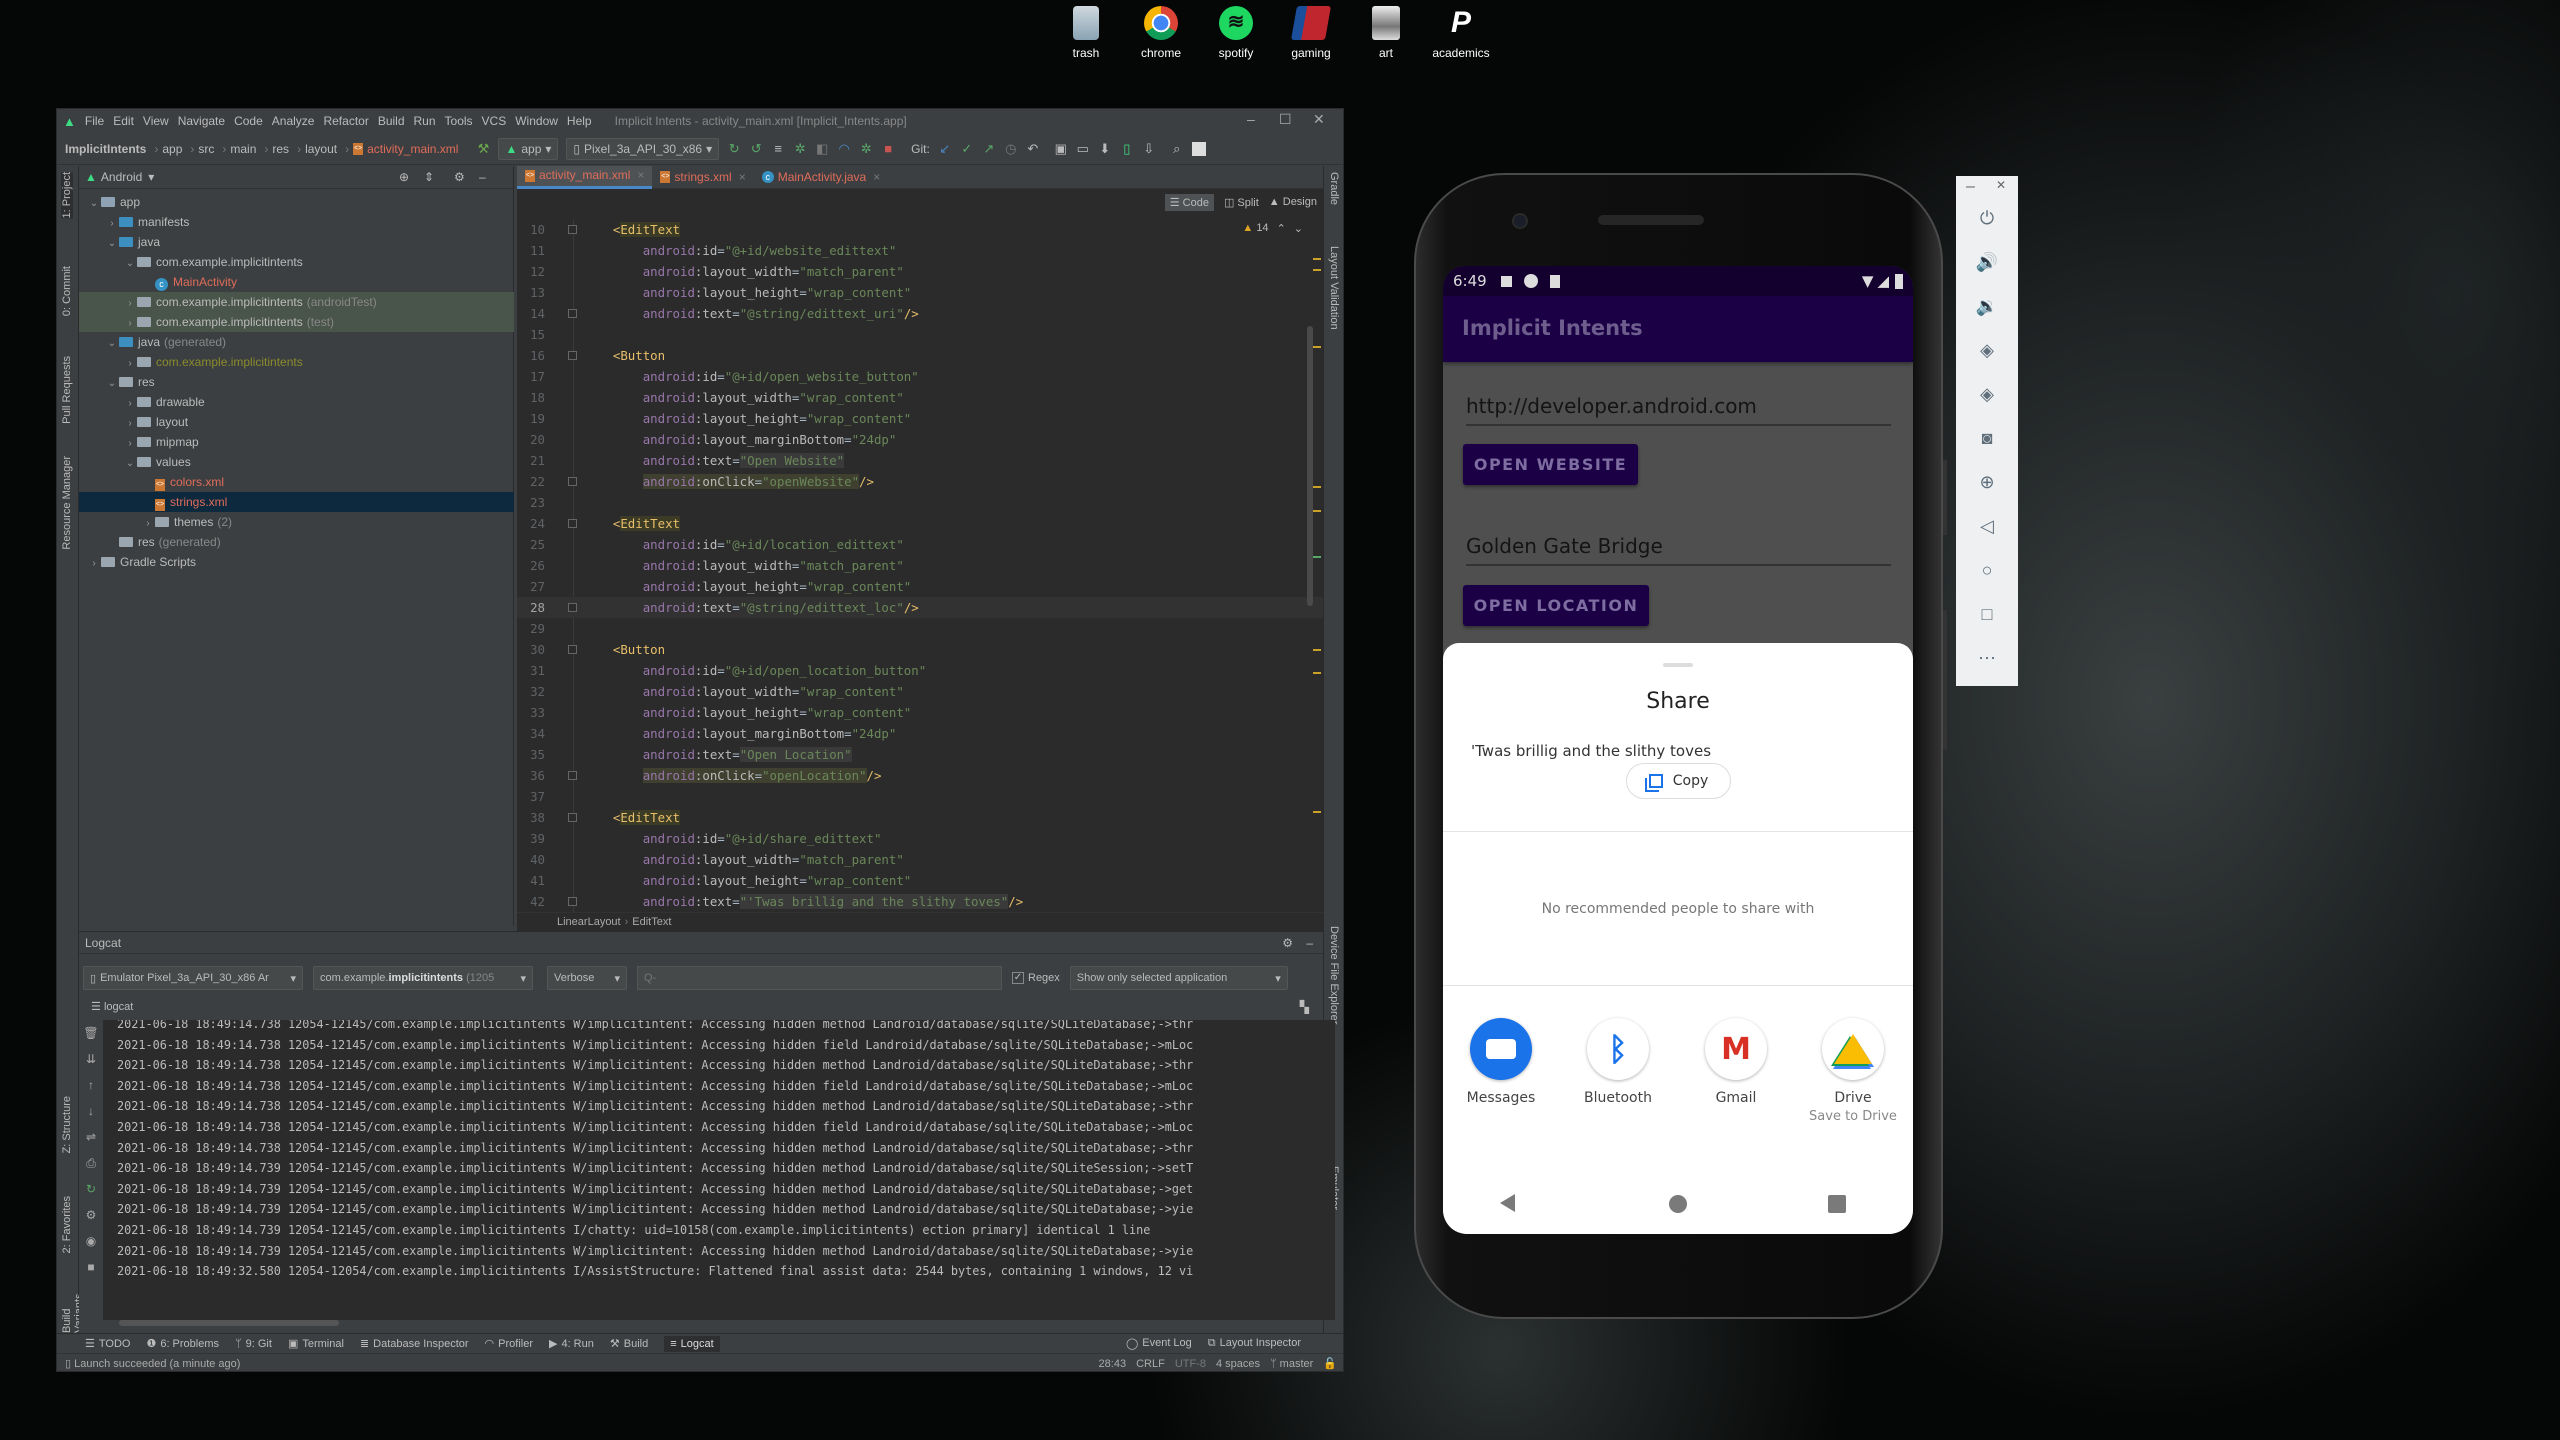 This screenshot has height=1440, width=2560. What do you see at coordinates (1149, 148) in the screenshot?
I see `sync-gradle-icon: ⇩` at bounding box center [1149, 148].